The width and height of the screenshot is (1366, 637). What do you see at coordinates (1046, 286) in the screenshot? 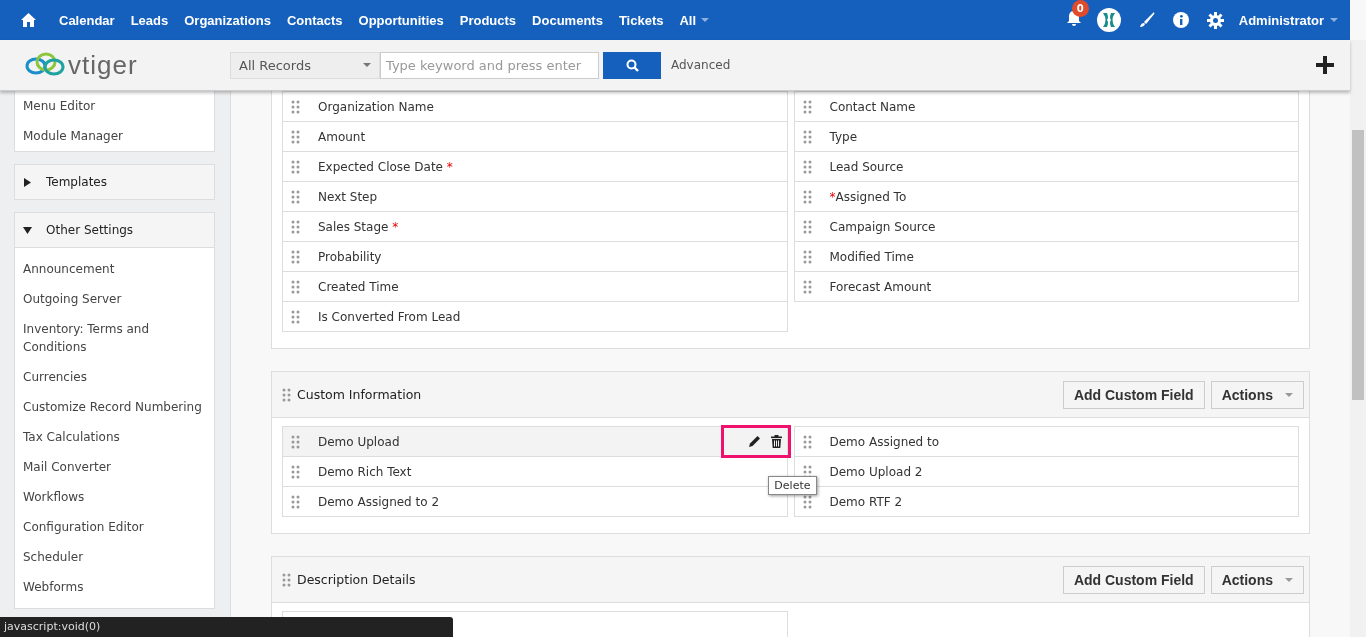
I see `field-row: Forecast Amount` at bounding box center [1046, 286].